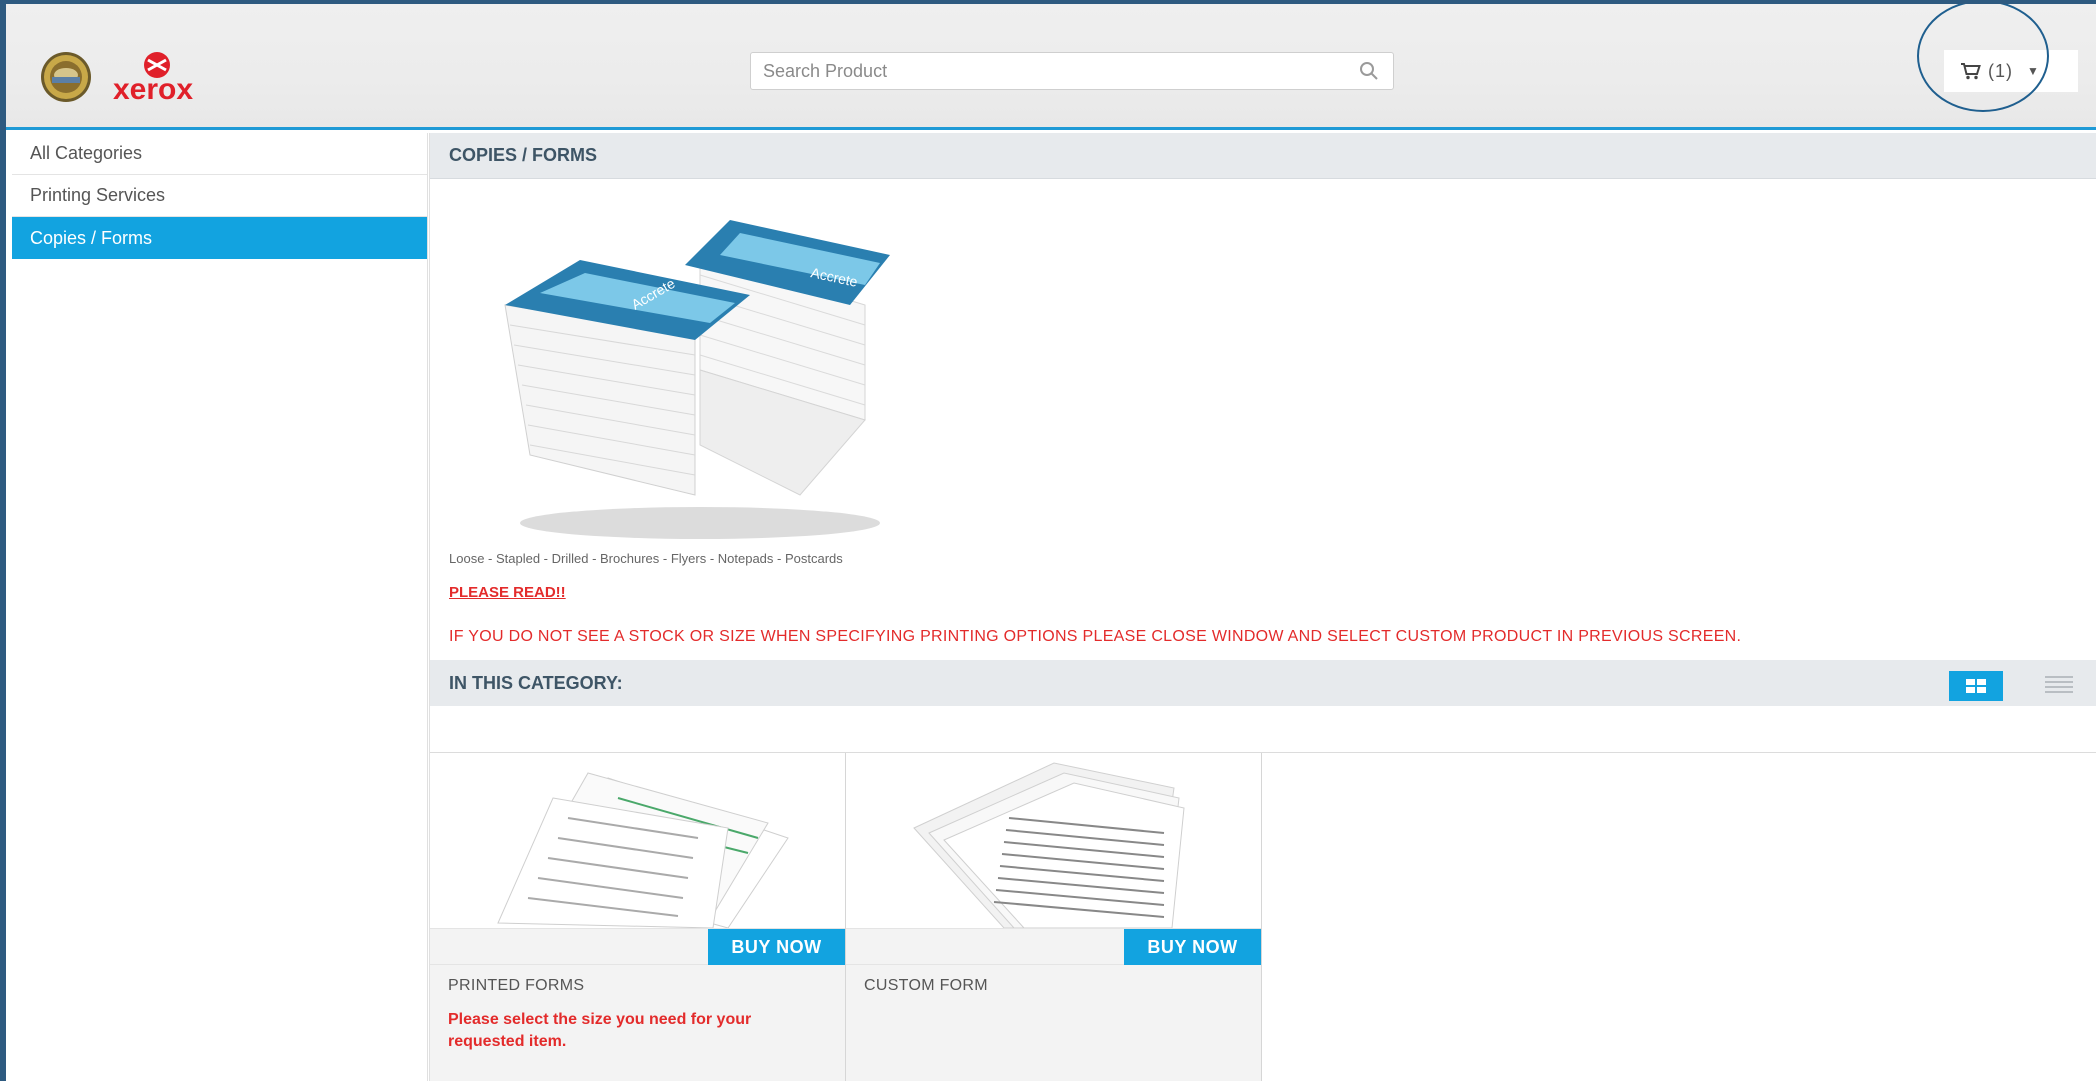 Image resolution: width=2096 pixels, height=1081 pixels. Describe the element at coordinates (219, 196) in the screenshot. I see `sidebar-item-printing-services: Printing Services` at that location.